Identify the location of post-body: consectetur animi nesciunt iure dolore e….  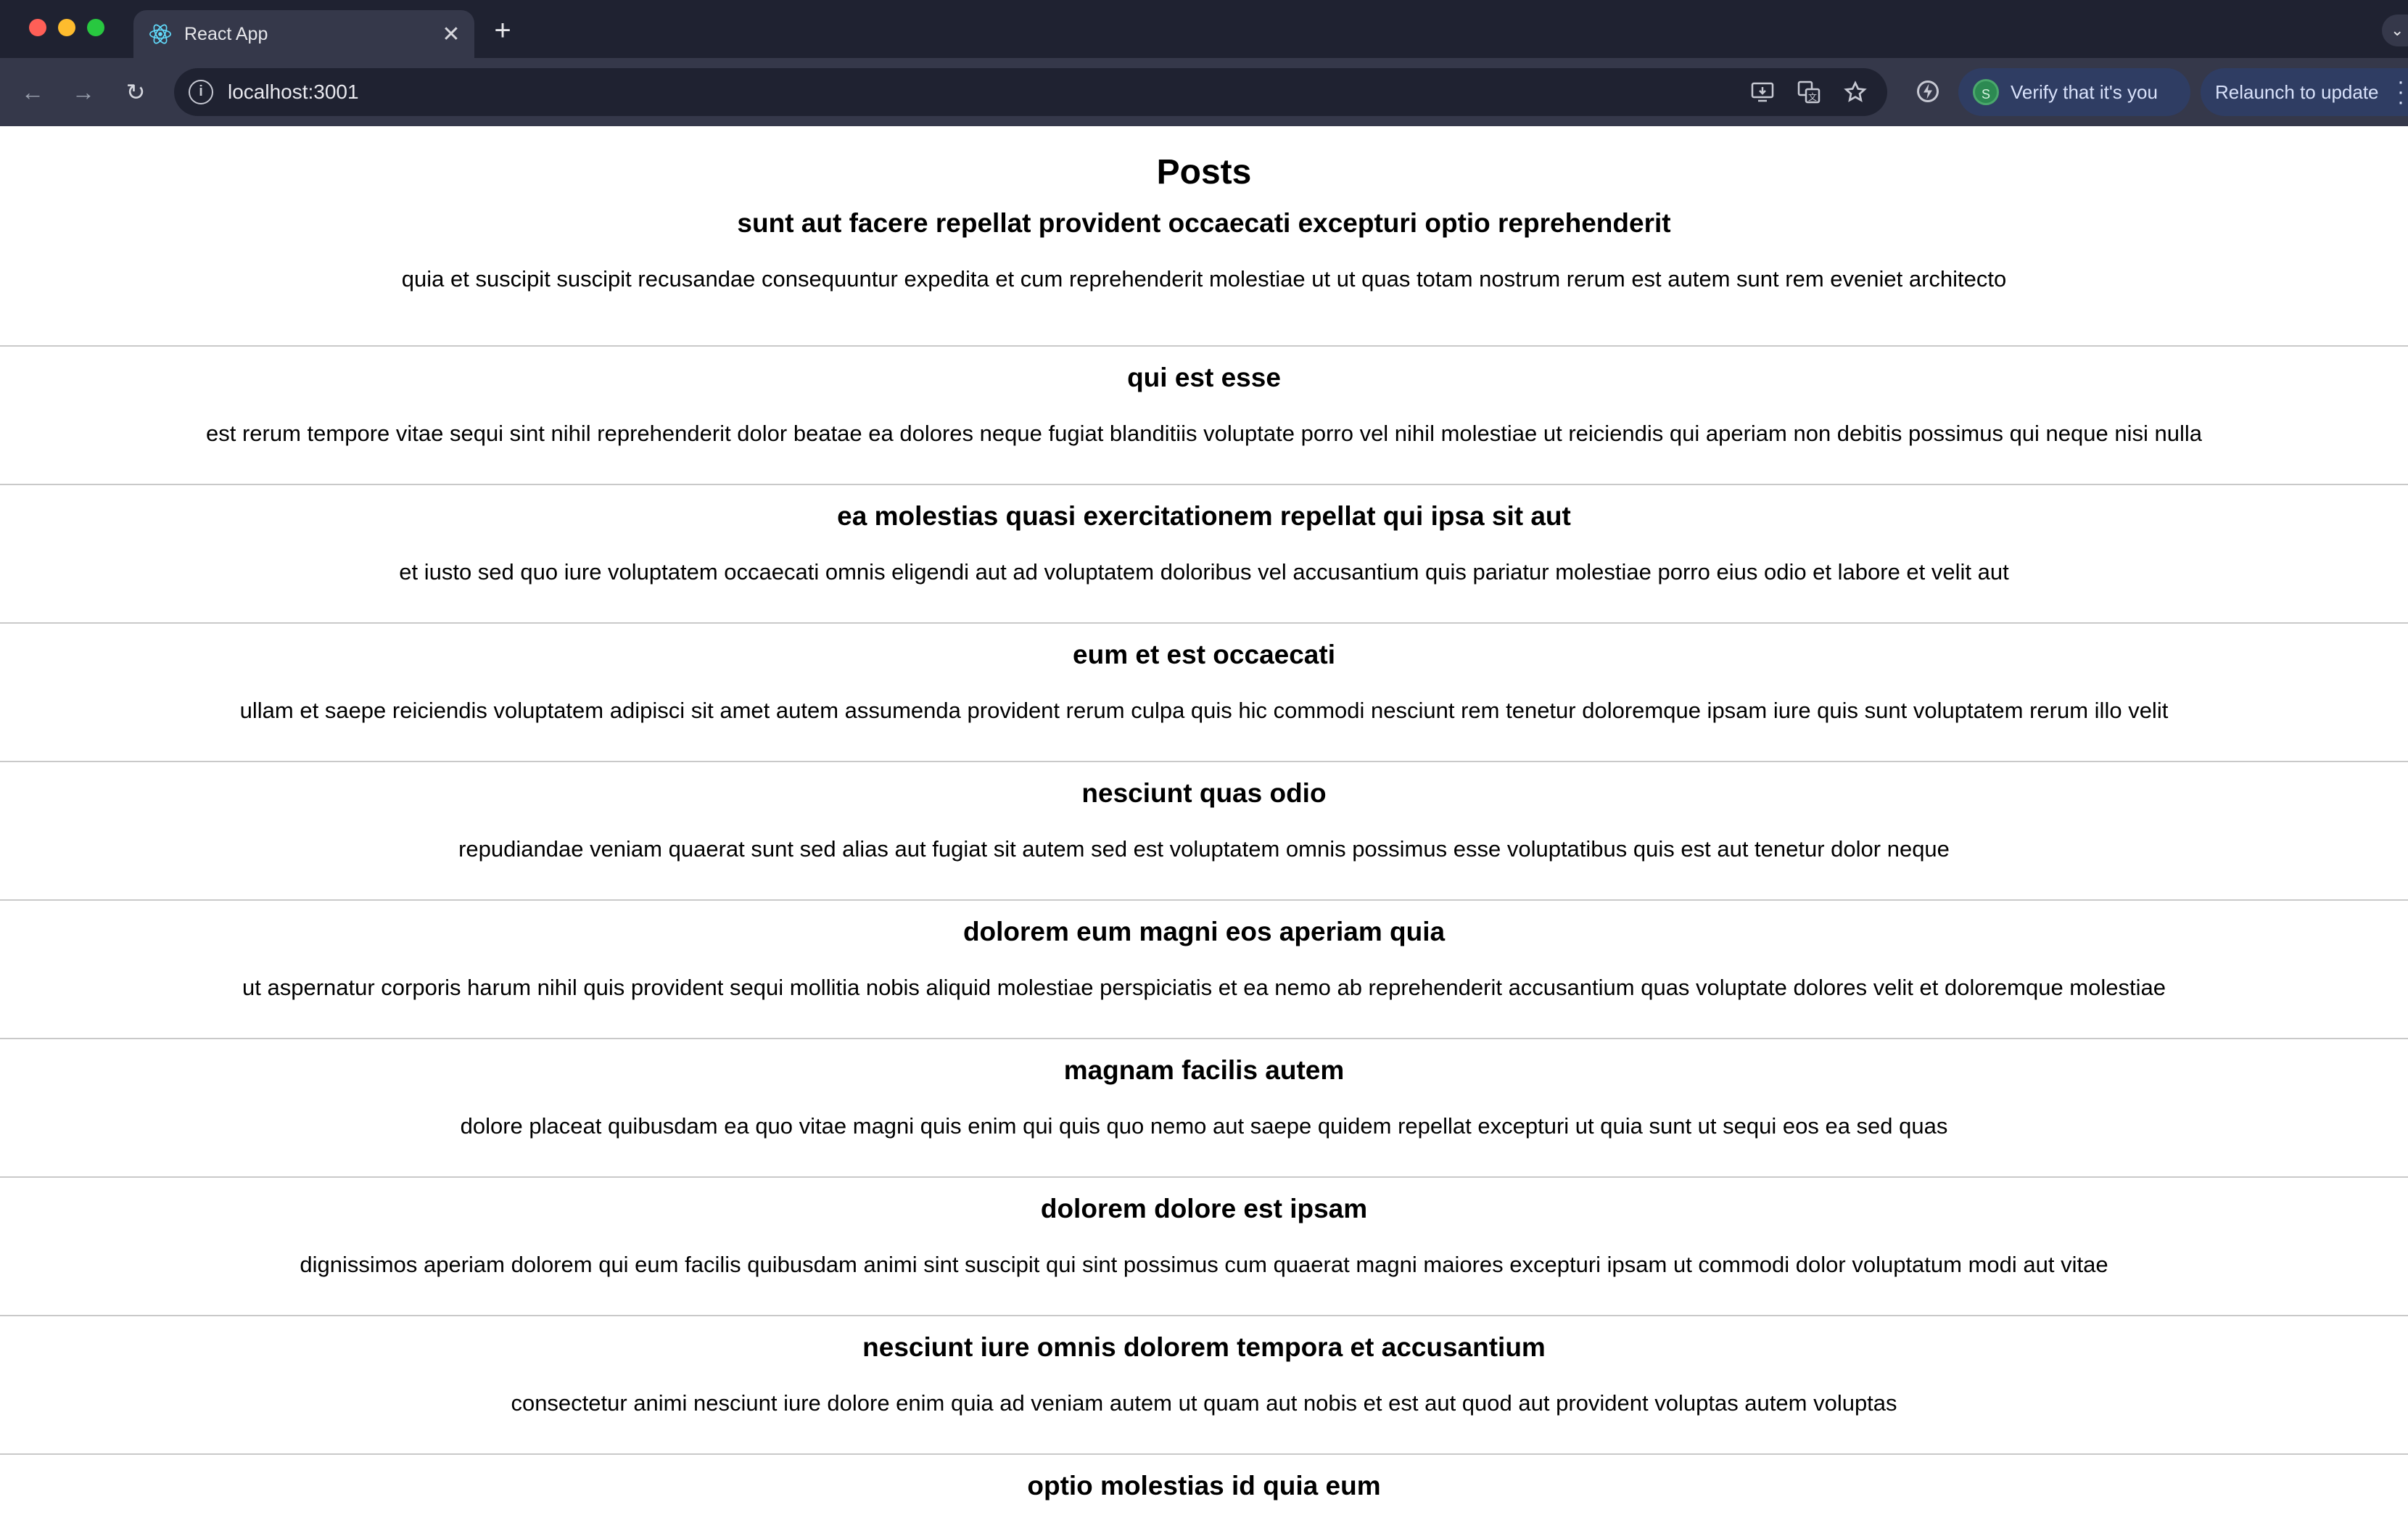
(1204, 1403).